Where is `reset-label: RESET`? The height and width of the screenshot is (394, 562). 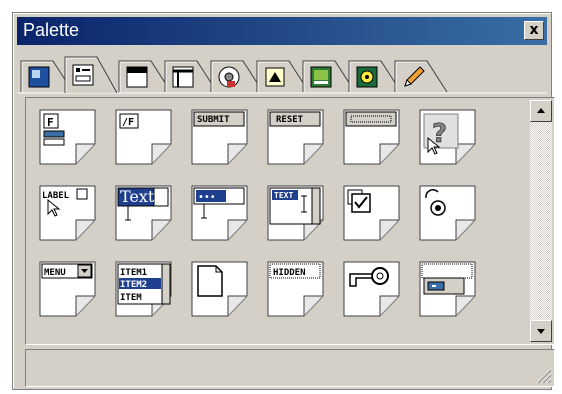
reset-label: RESET is located at coordinates (290, 120).